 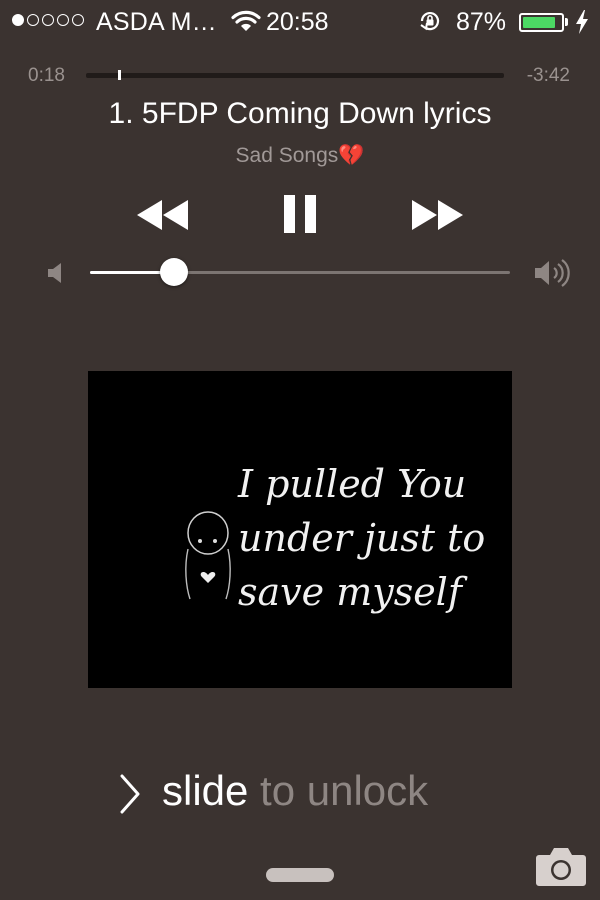 I want to click on wifi-icon, so click(x=246, y=20).